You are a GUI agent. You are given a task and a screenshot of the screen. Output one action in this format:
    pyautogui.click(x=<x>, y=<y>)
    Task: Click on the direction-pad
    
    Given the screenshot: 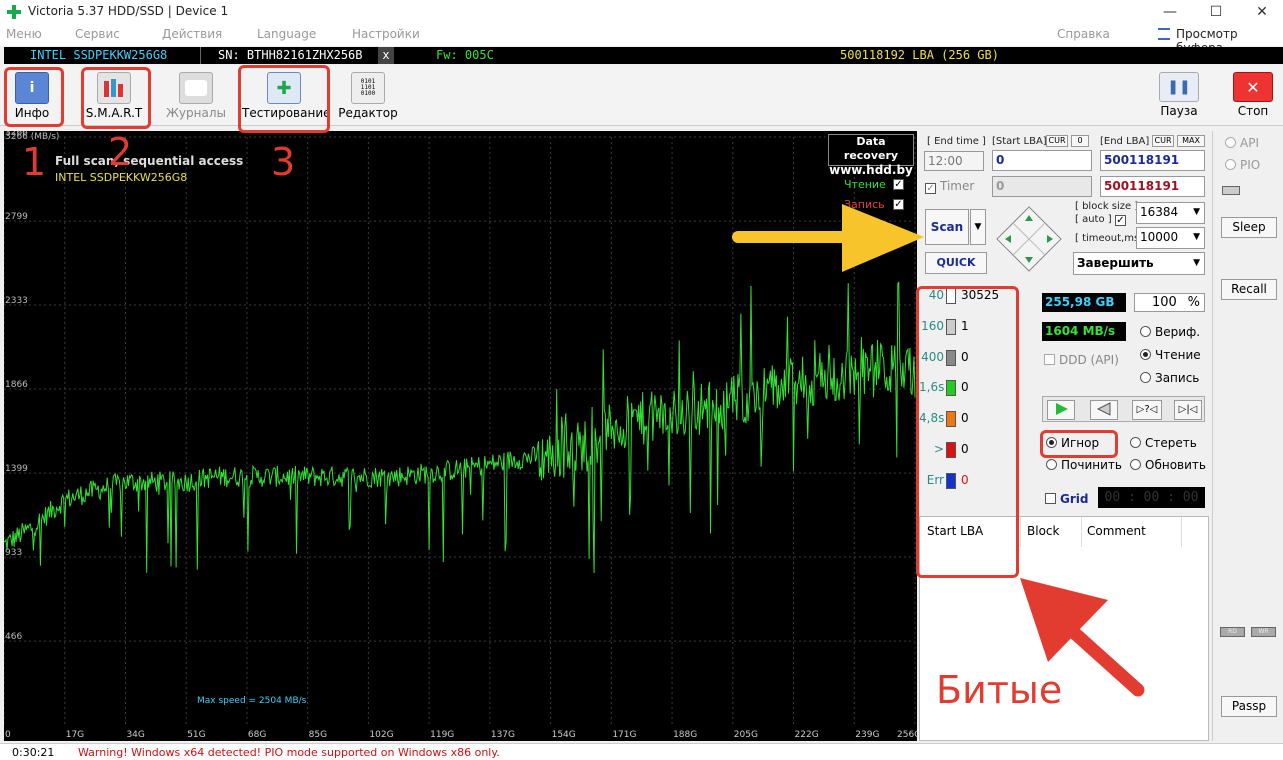 What is the action you would take?
    pyautogui.click(x=1029, y=239)
    